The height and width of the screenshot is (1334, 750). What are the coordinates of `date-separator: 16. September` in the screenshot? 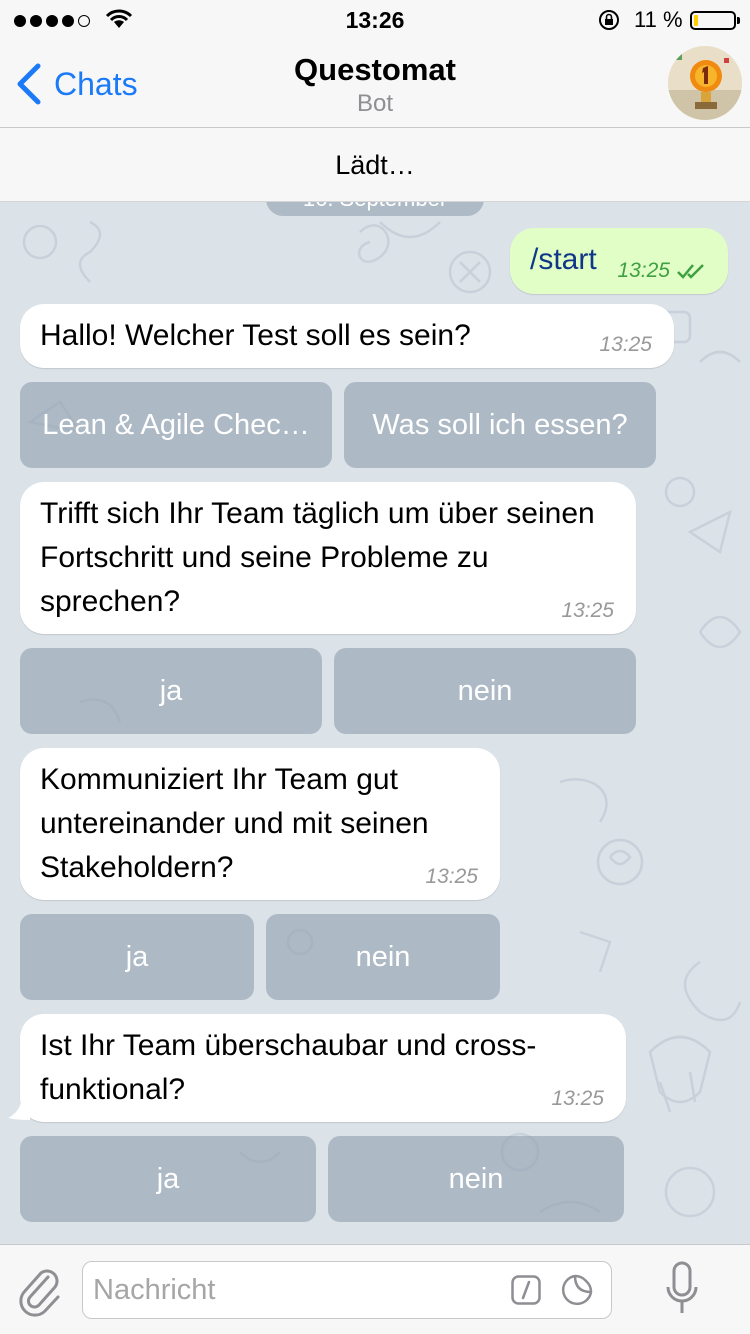 It's located at (375, 209).